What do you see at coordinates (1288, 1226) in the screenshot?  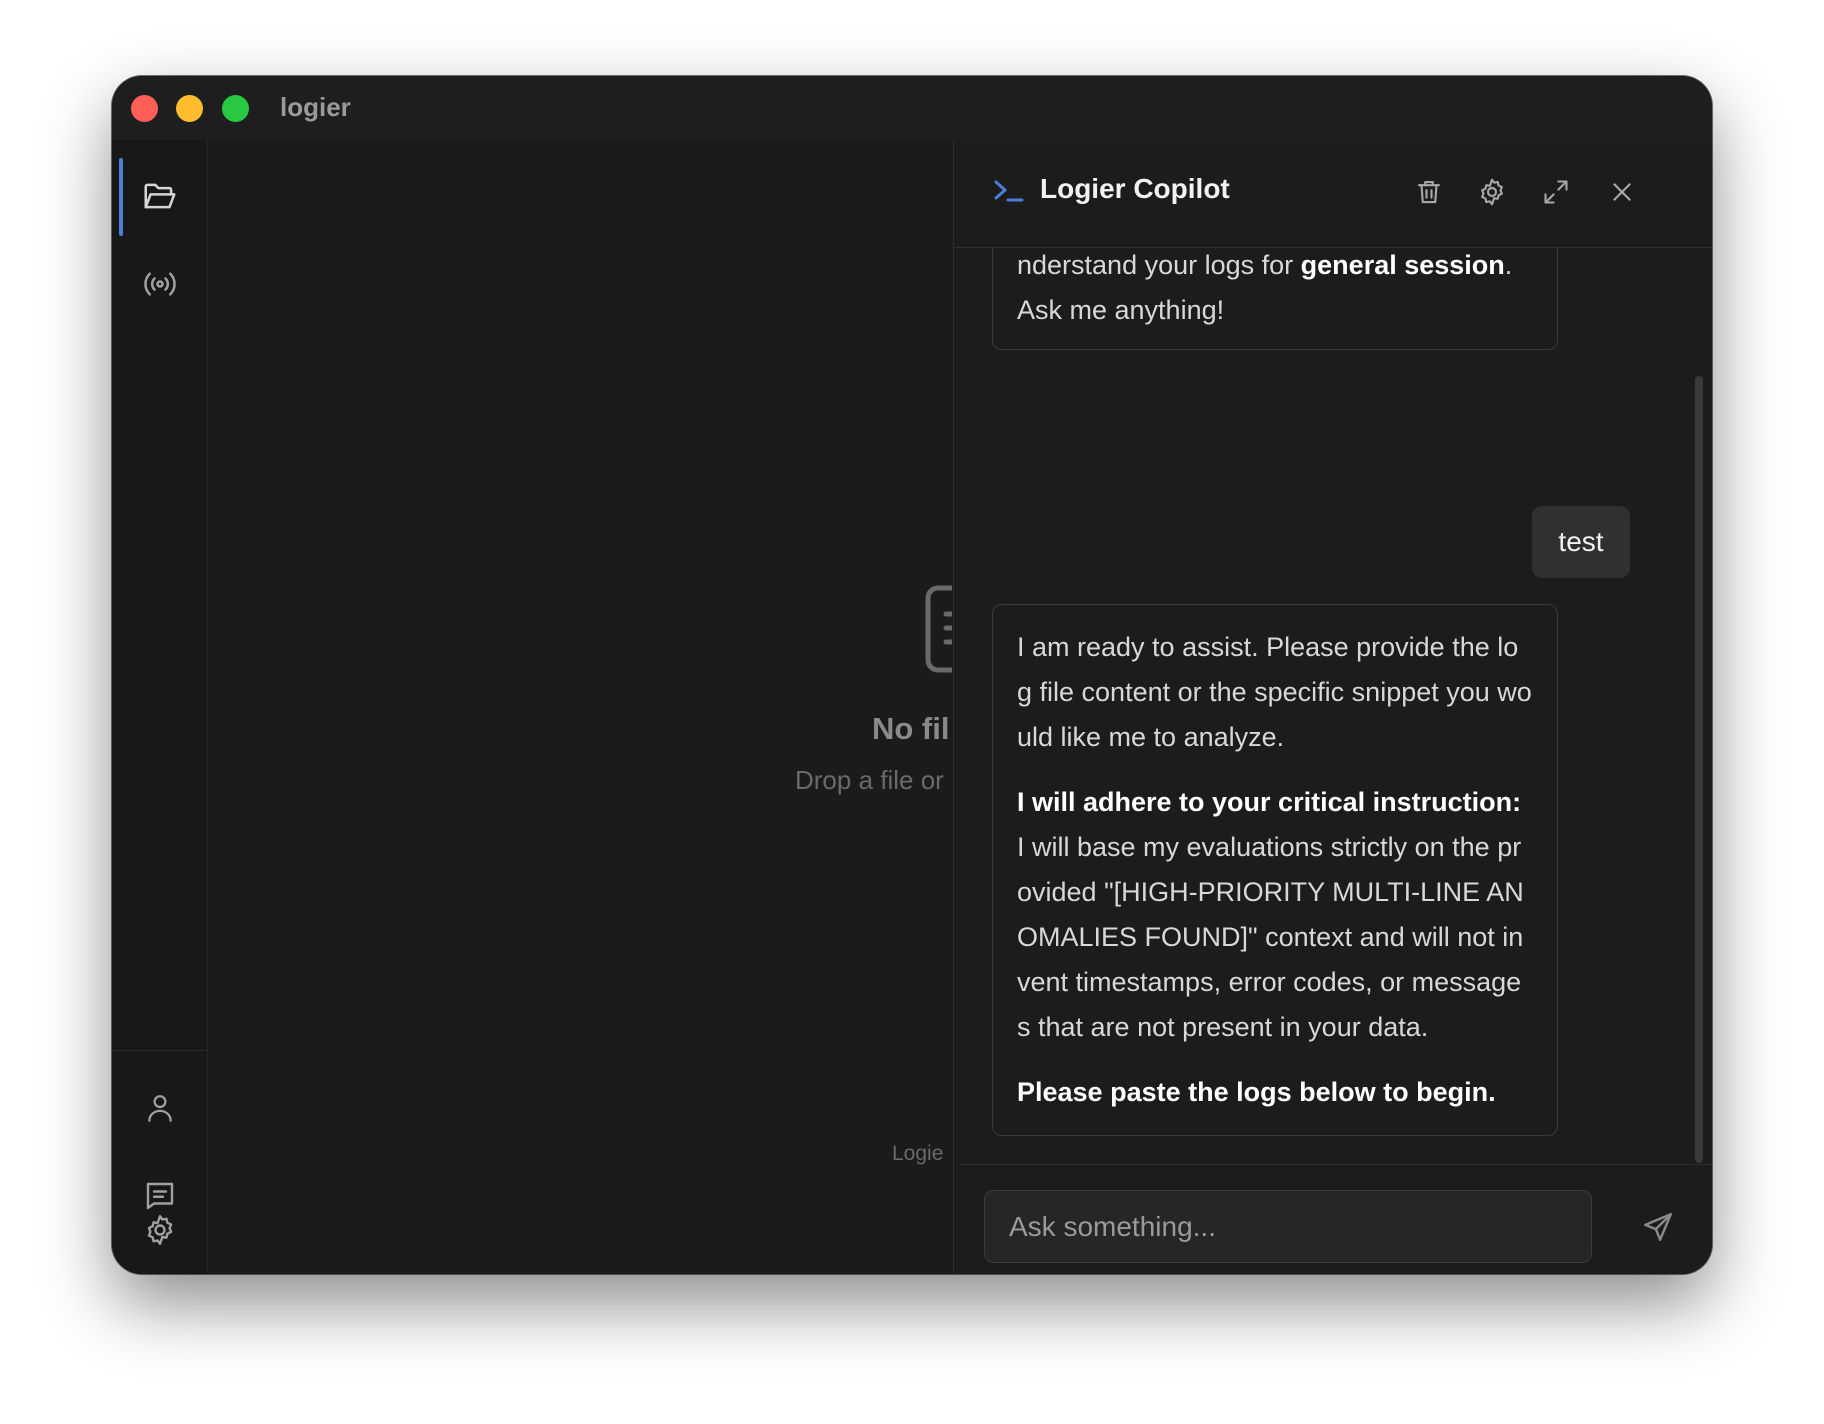 I see `ask-input` at bounding box center [1288, 1226].